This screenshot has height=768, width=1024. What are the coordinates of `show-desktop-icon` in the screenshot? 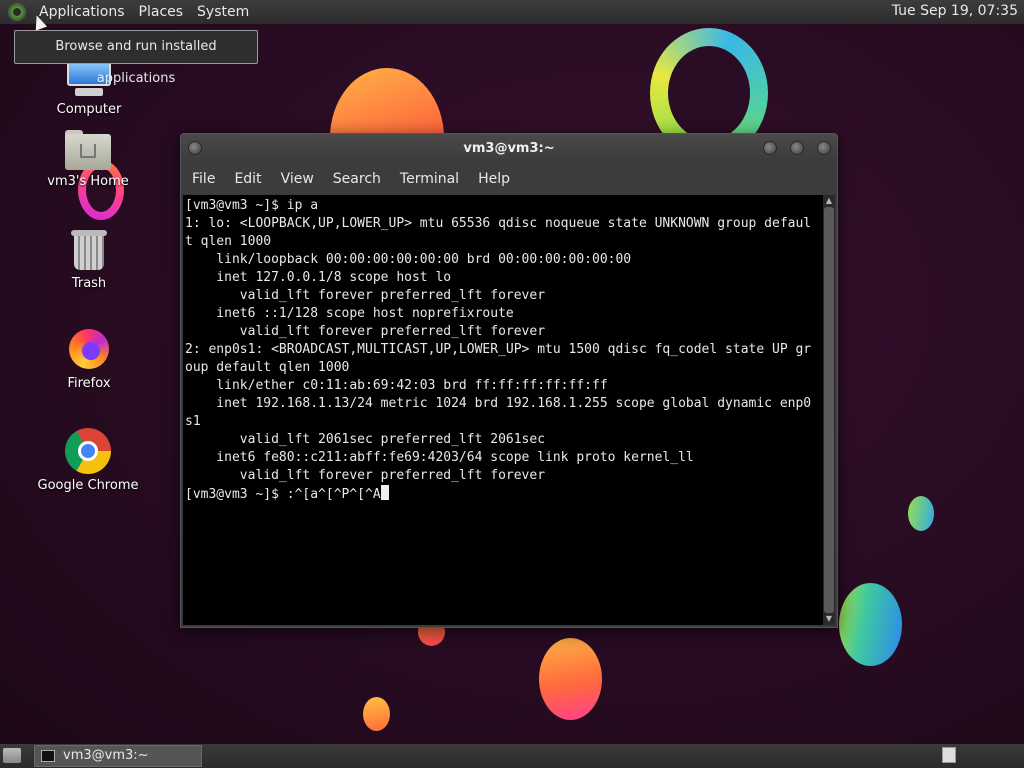 It's located at (12, 755).